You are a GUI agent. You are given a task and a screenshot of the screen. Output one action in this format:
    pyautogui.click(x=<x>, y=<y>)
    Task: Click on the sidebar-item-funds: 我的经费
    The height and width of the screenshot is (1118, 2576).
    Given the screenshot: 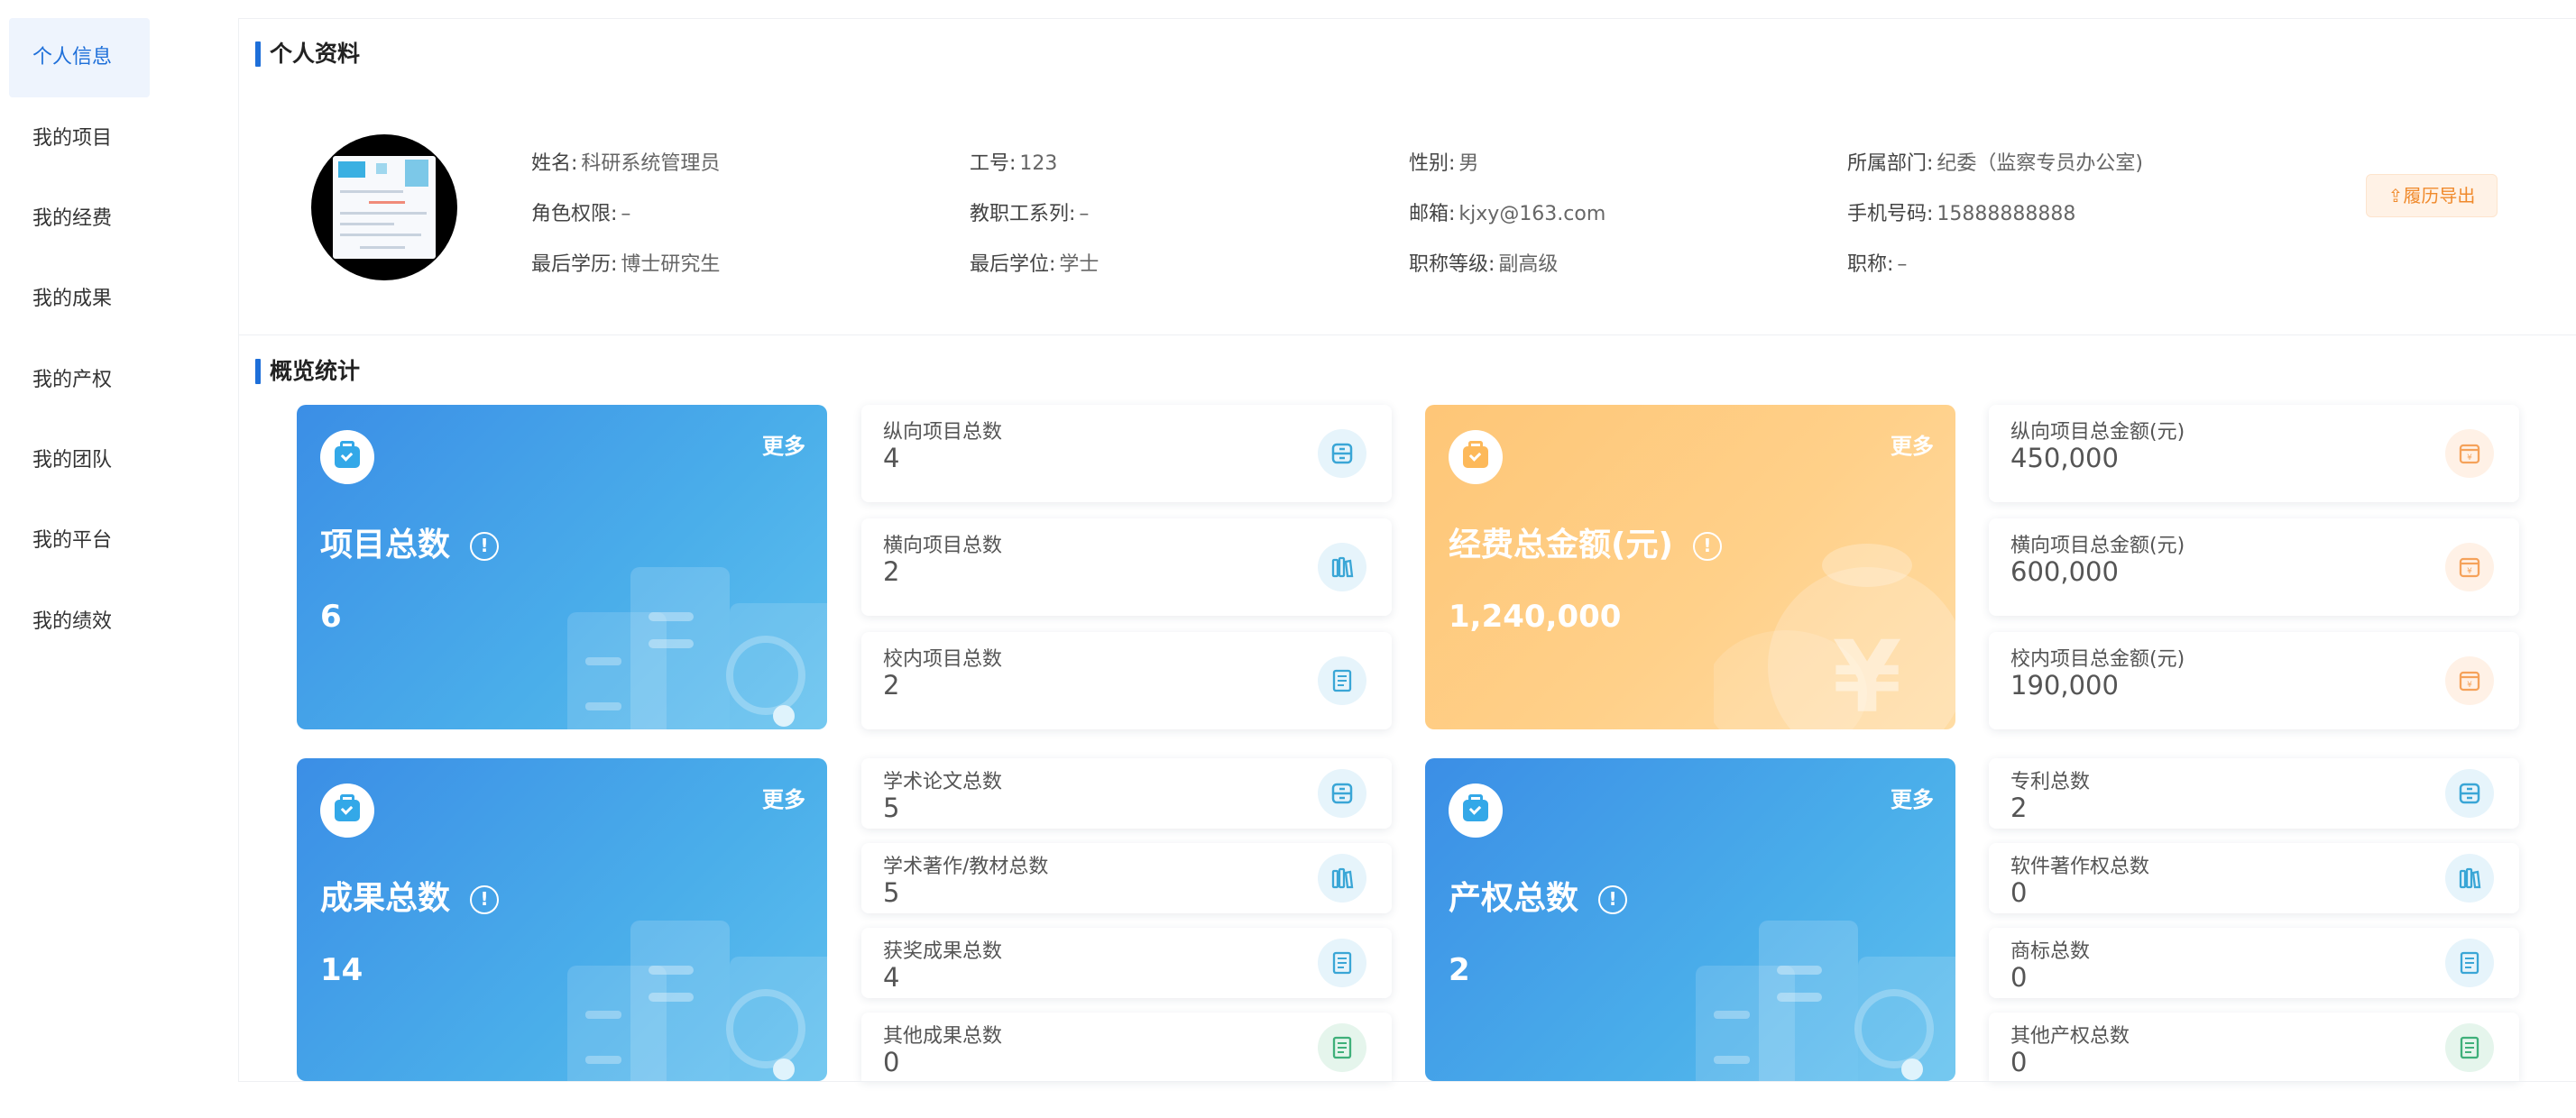 What is the action you would take?
    pyautogui.click(x=79, y=219)
    